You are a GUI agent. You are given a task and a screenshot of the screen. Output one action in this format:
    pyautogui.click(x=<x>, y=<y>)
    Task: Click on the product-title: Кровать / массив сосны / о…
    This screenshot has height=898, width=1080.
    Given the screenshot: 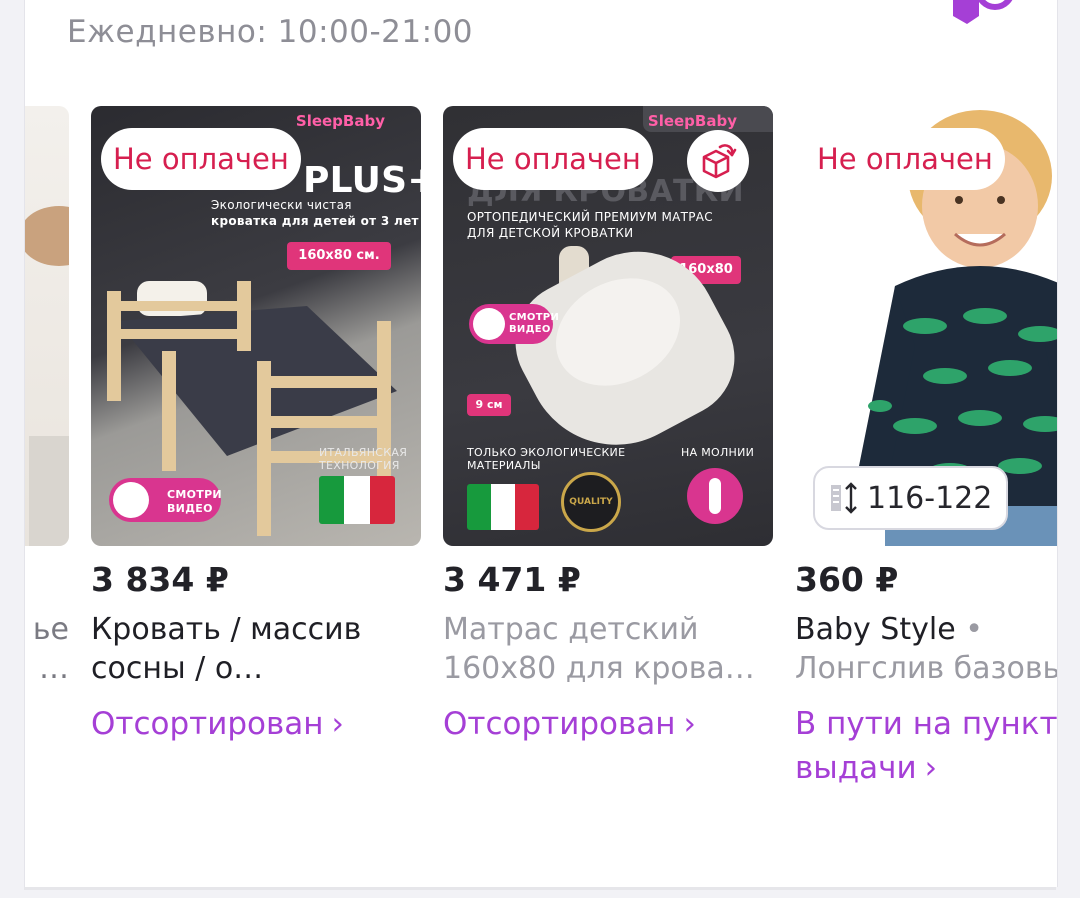 What is the action you would take?
    pyautogui.click(x=226, y=649)
    